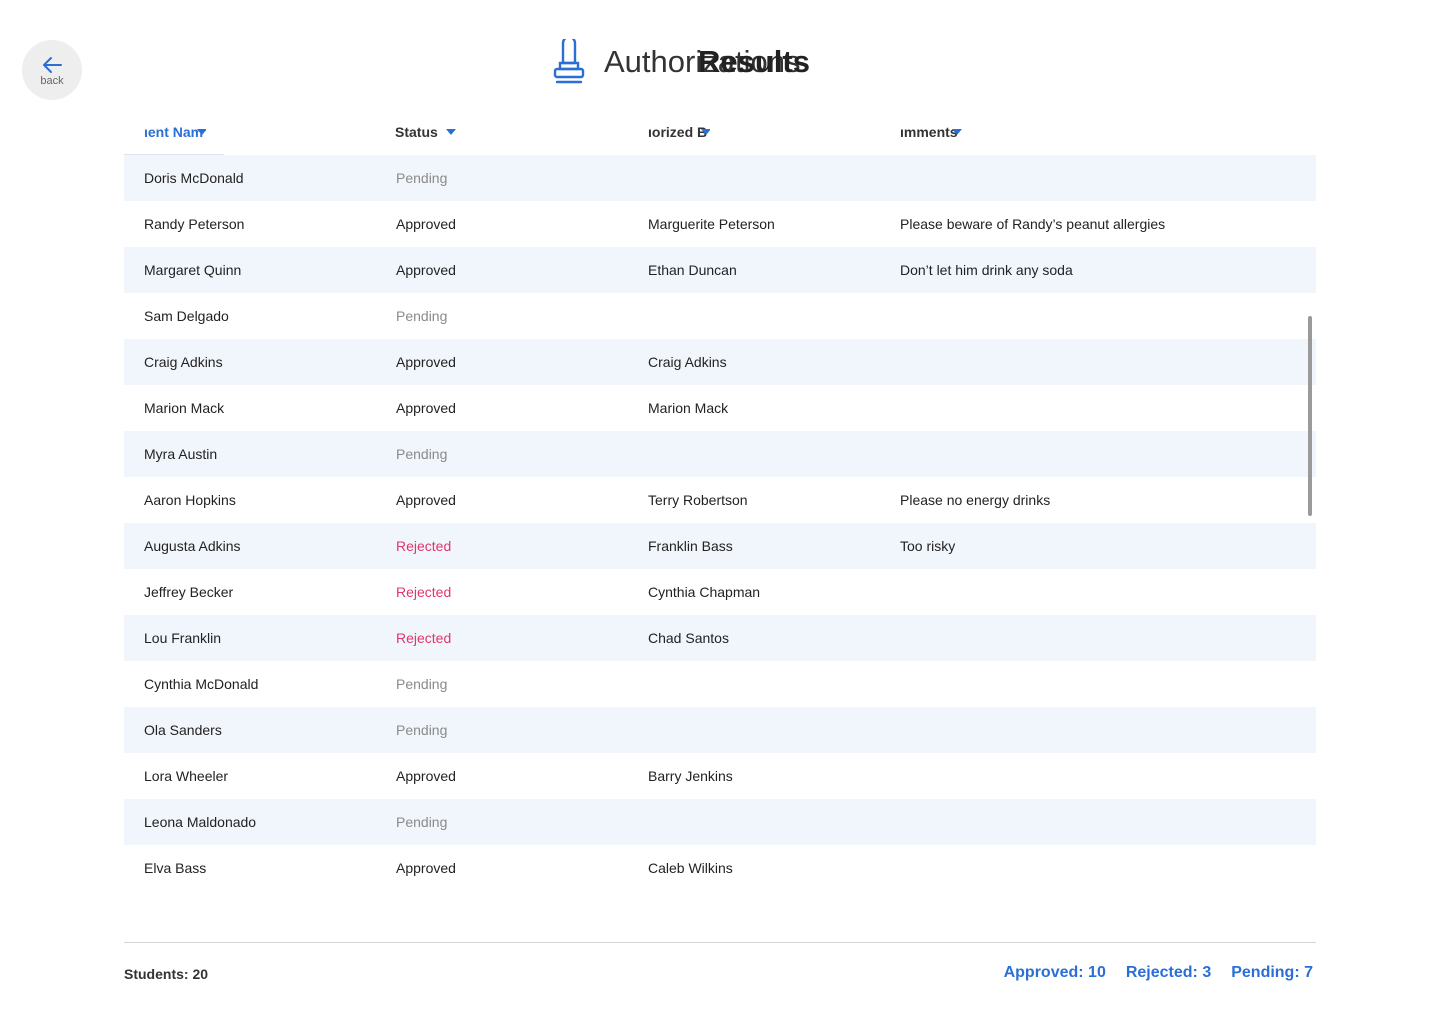  I want to click on student-name-cell: Myra Austin, so click(181, 454).